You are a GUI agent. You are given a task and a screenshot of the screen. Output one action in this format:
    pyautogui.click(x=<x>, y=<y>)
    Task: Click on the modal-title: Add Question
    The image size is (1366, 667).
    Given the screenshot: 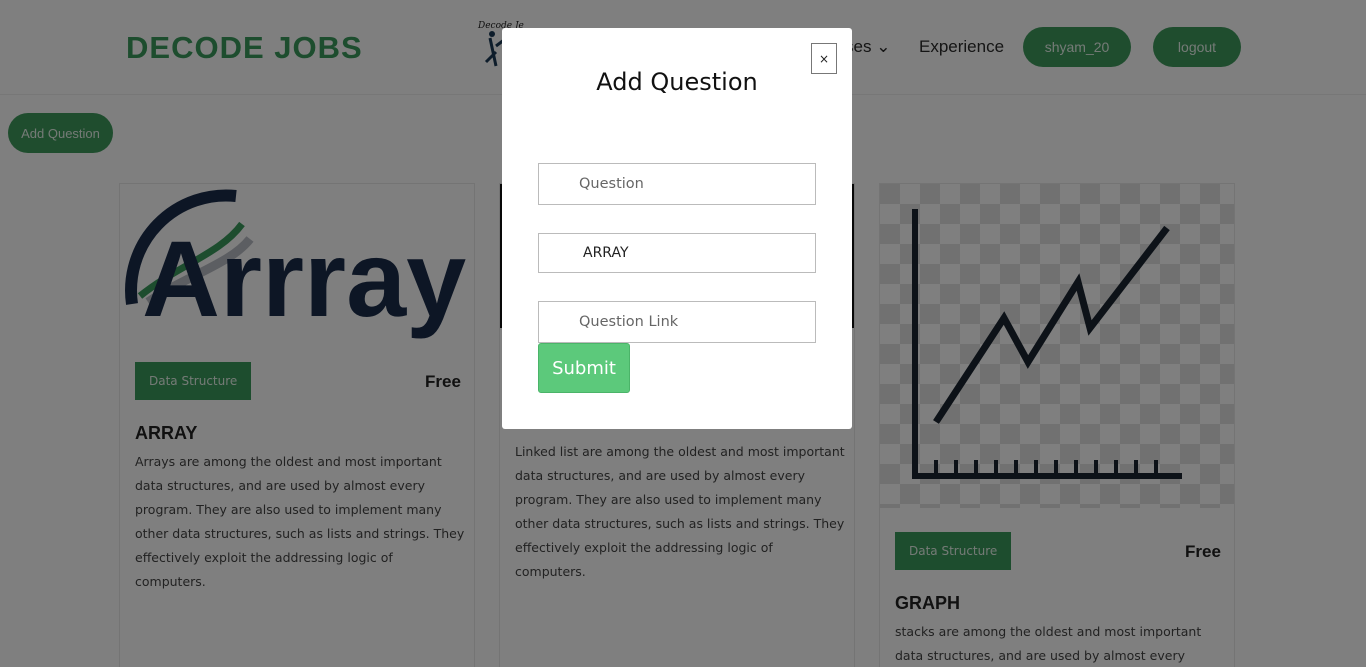 What is the action you would take?
    pyautogui.click(x=677, y=82)
    